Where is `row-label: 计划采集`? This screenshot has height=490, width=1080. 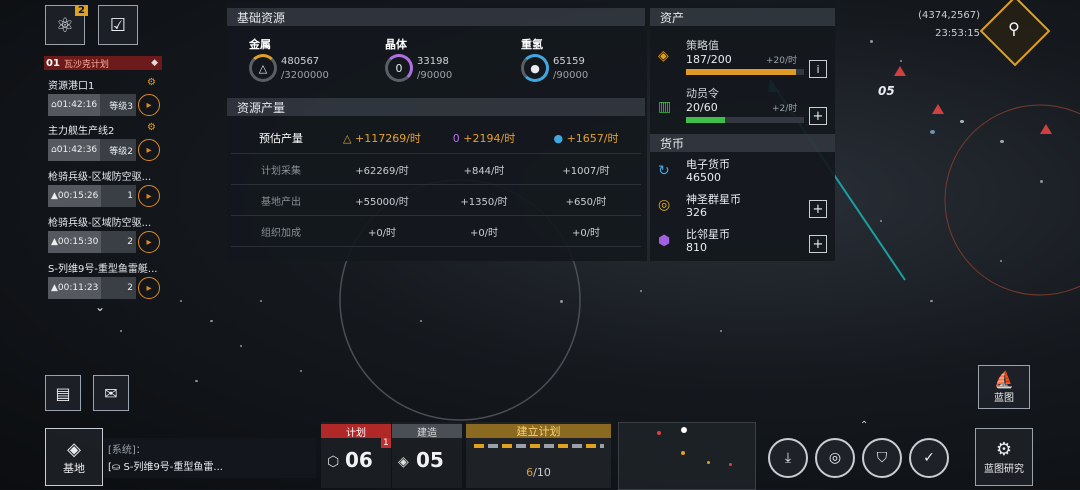 row-label: 计划采集 is located at coordinates (281, 171).